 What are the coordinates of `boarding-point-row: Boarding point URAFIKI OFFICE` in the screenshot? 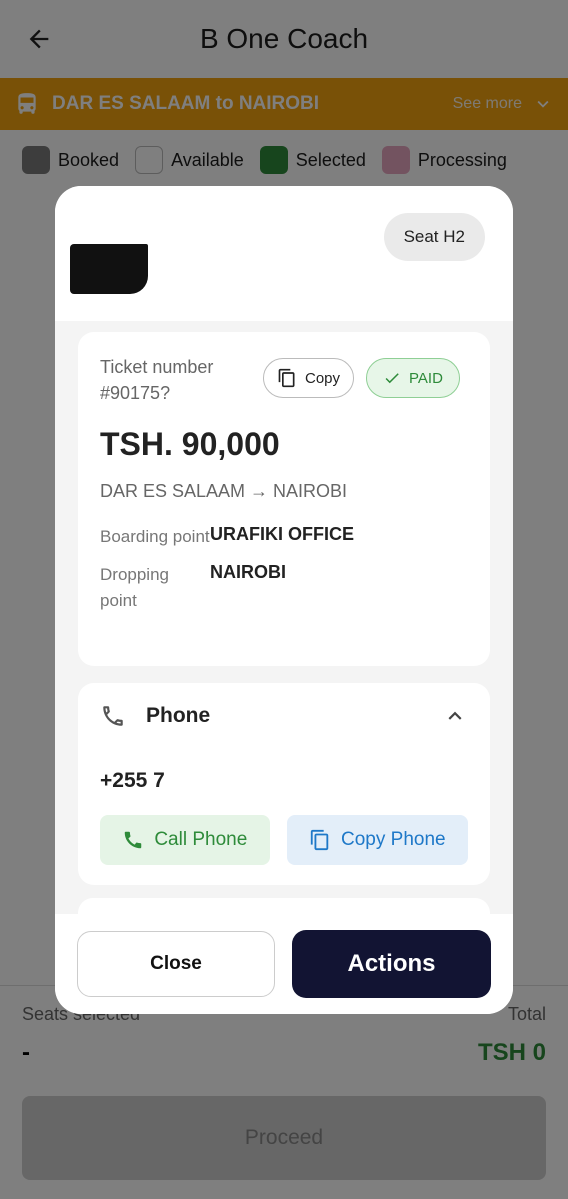 It's located at (284, 537).